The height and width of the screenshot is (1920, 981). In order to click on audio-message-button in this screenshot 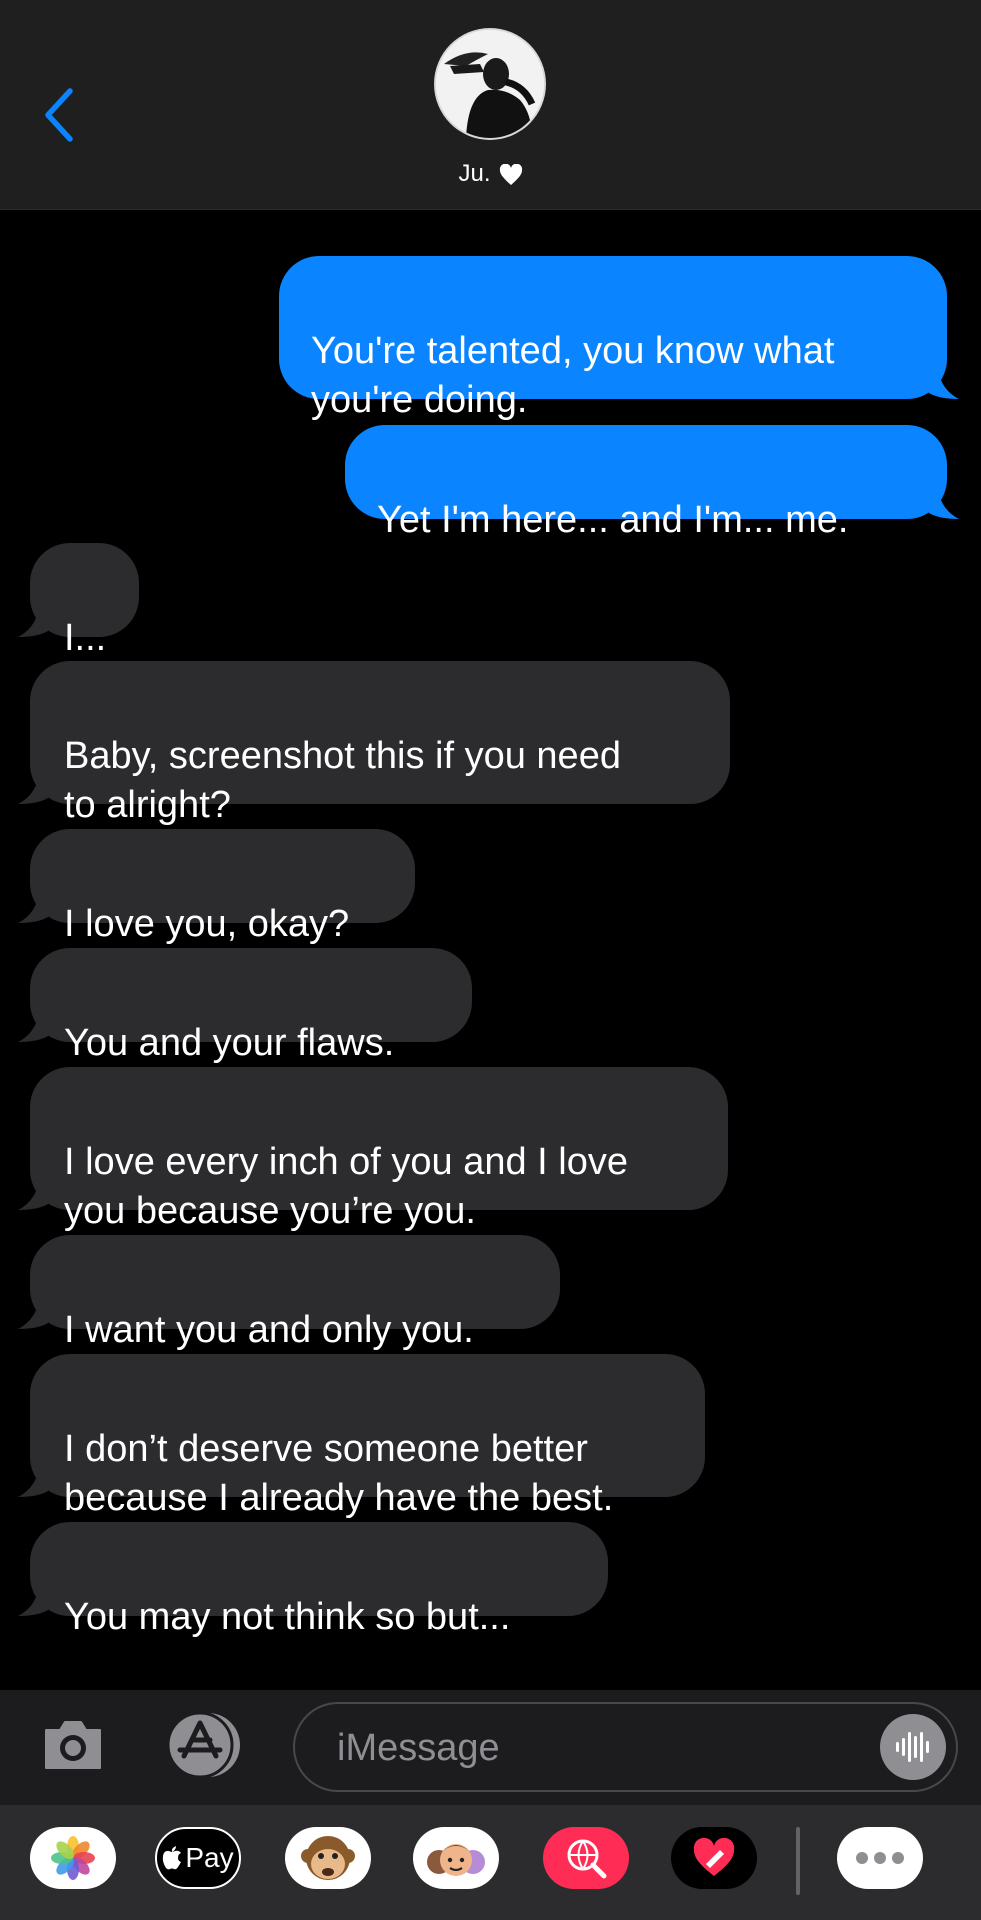, I will do `click(913, 1747)`.